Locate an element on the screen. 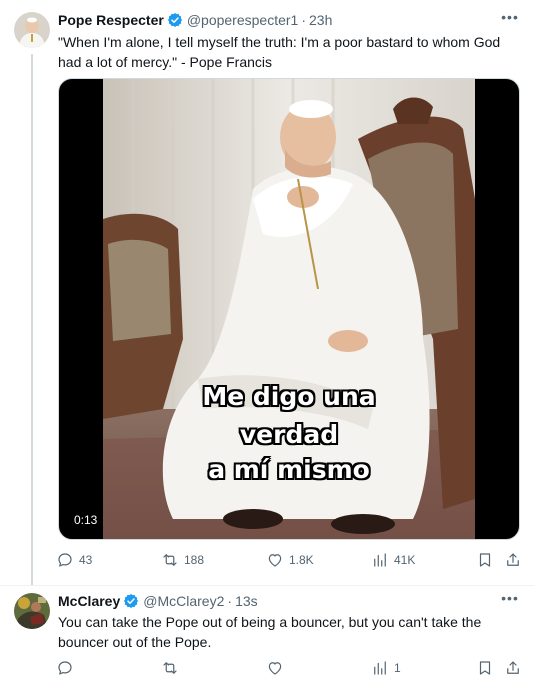  repost-button is located at coordinates (170, 668).